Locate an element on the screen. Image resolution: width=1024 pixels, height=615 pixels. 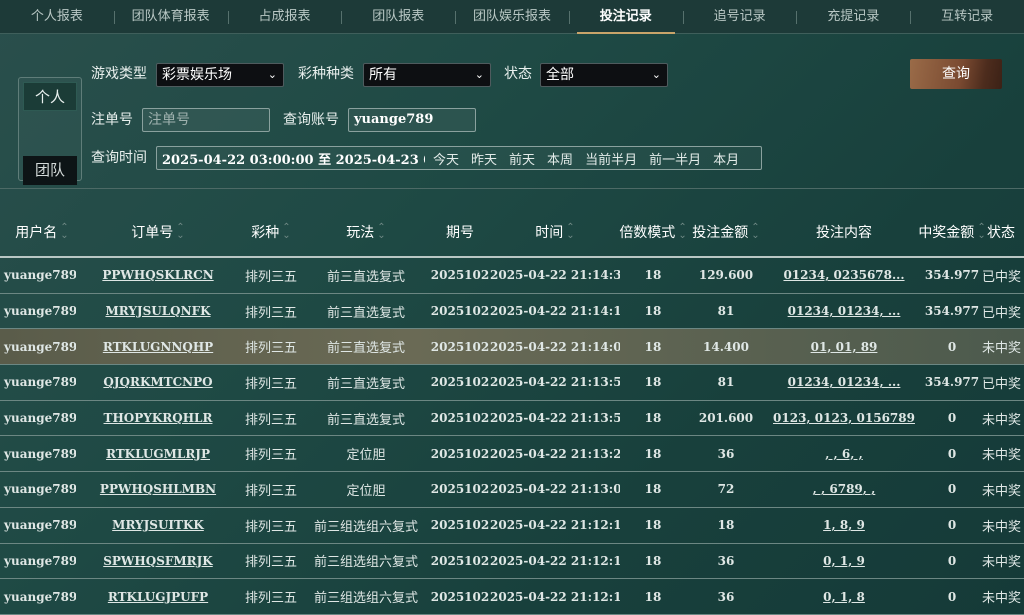
tab-7: 充提记录 is located at coordinates (853, 16).